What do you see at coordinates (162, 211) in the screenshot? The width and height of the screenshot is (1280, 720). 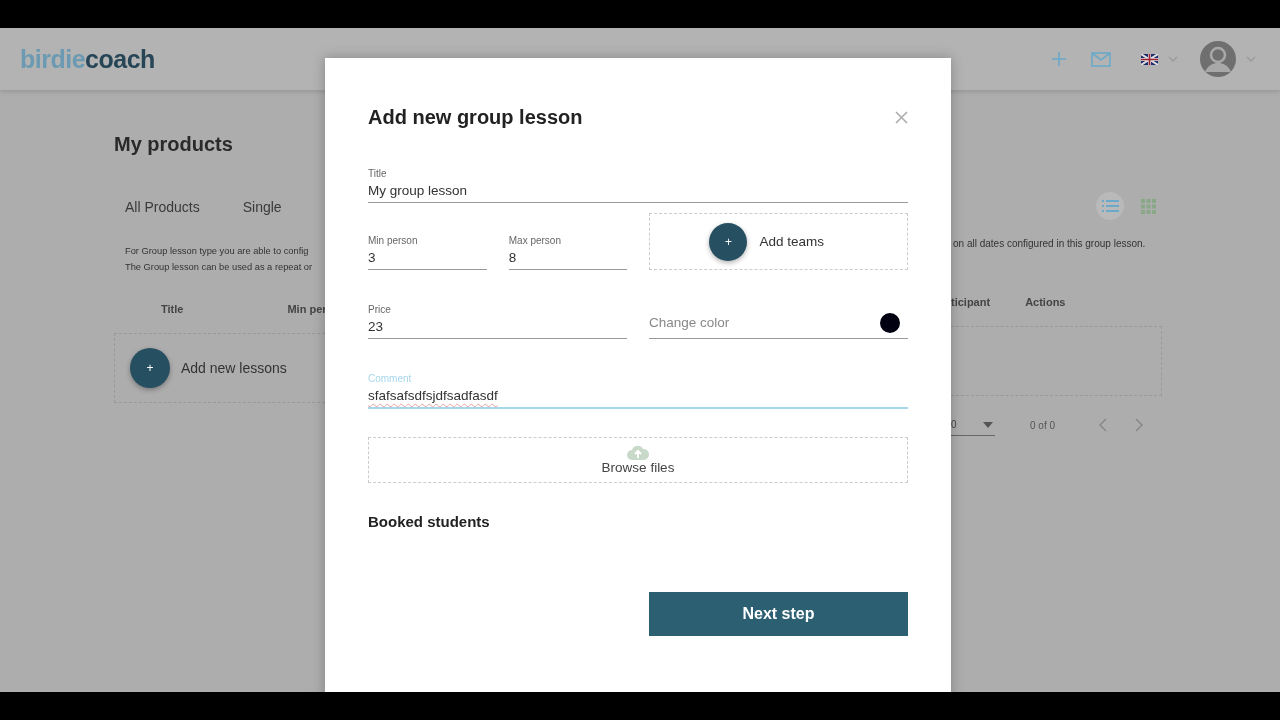 I see `product-tab: All Products` at bounding box center [162, 211].